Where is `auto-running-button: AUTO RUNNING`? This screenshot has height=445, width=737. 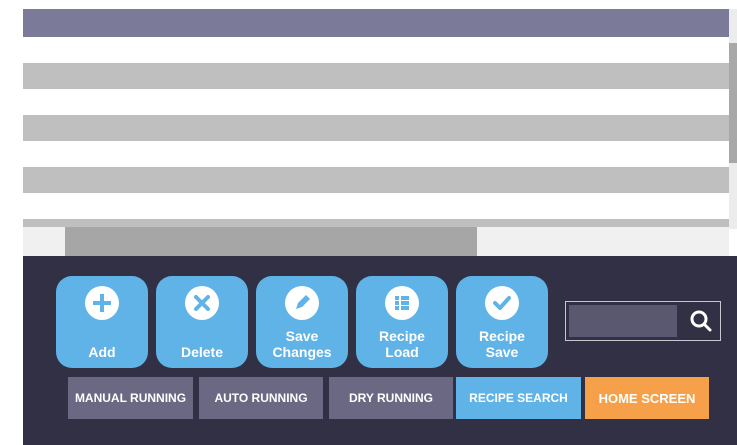 auto-running-button: AUTO RUNNING is located at coordinates (261, 398).